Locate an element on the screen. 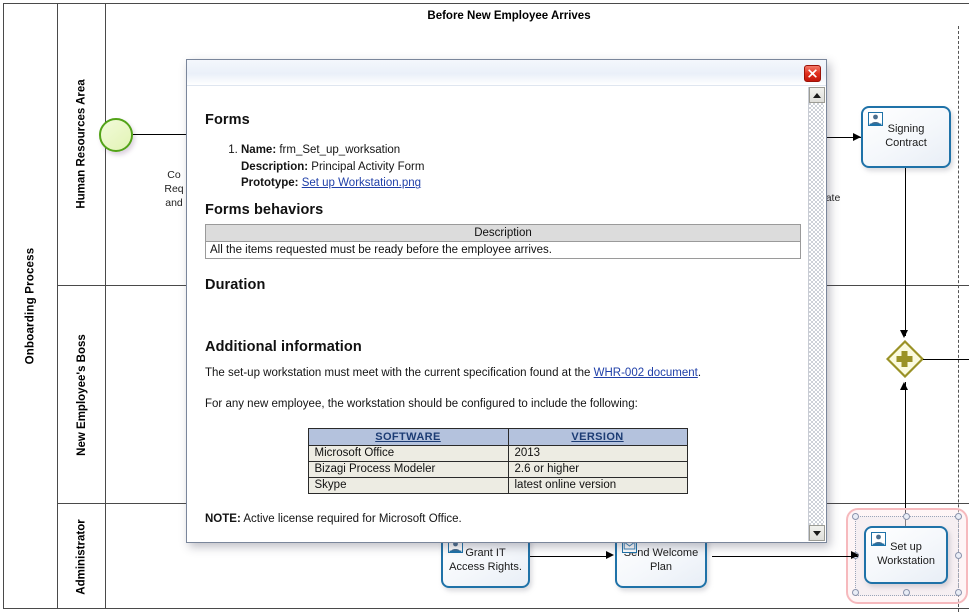 The image size is (976, 612). parallel-gateway is located at coordinates (905, 359).